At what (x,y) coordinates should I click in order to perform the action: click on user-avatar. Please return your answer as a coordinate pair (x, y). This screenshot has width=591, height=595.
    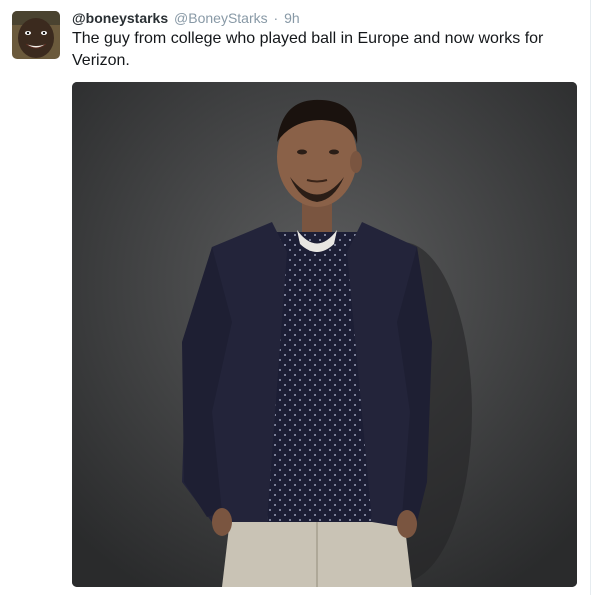
    Looking at the image, I should click on (36, 35).